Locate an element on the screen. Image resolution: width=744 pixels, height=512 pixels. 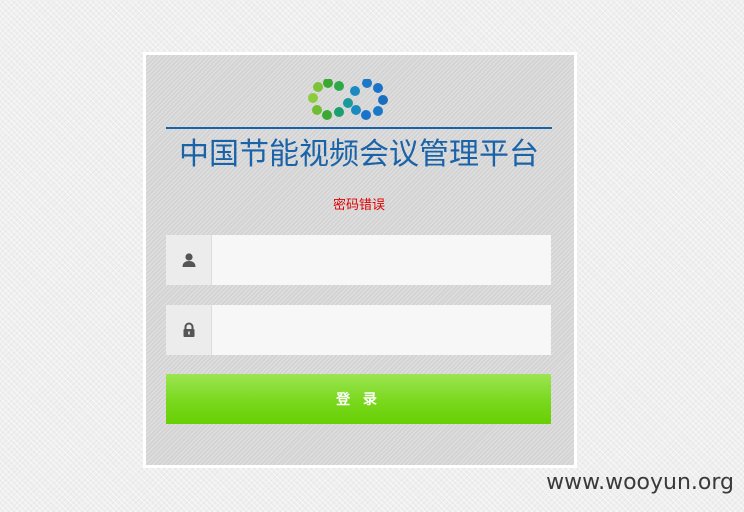
user-icon is located at coordinates (189, 260).